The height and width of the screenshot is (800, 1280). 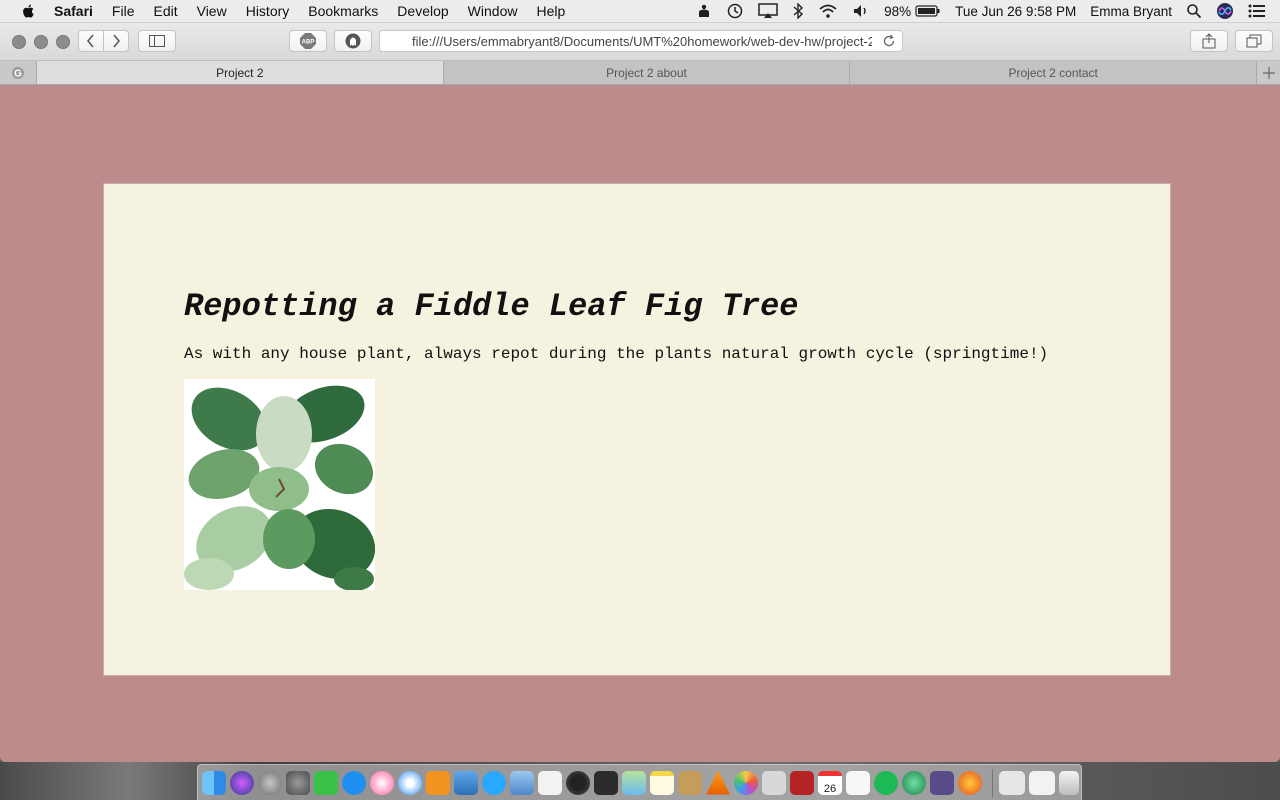 What do you see at coordinates (914, 782) in the screenshot?
I see `atom-icon` at bounding box center [914, 782].